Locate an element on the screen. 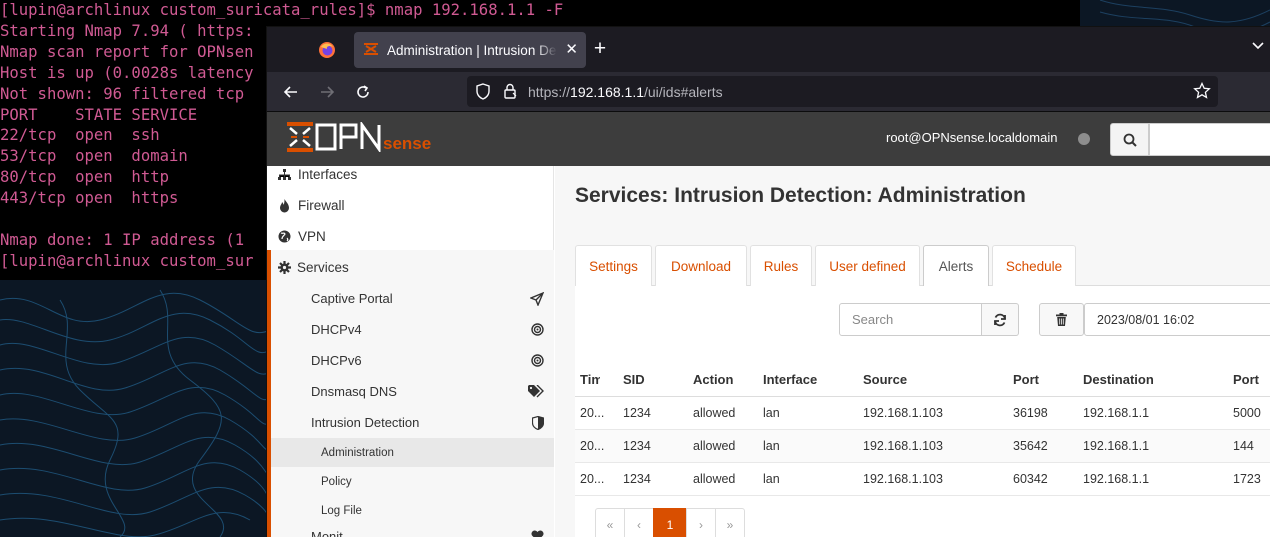 The width and height of the screenshot is (1270, 537). reload-icon is located at coordinates (363, 92).